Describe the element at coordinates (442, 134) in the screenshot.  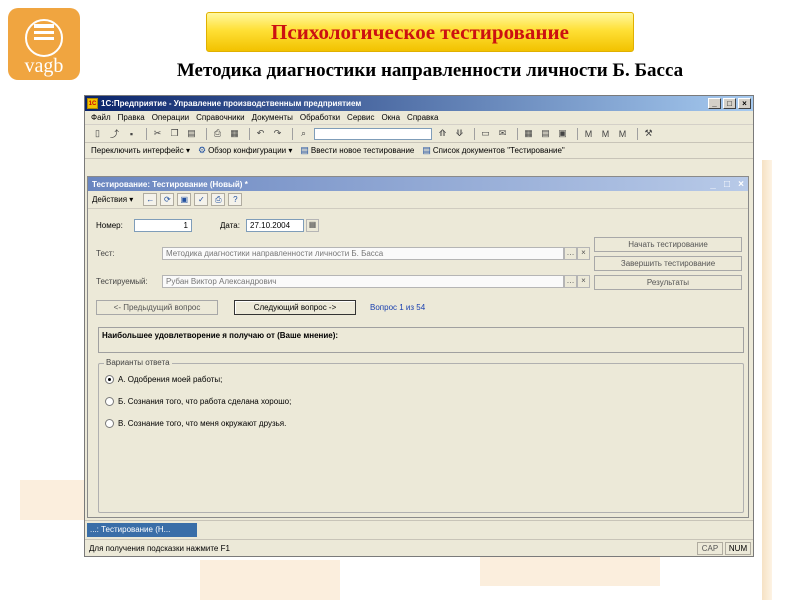
I see `find-next-icon: ⟰` at that location.